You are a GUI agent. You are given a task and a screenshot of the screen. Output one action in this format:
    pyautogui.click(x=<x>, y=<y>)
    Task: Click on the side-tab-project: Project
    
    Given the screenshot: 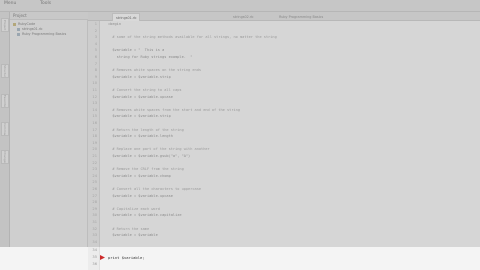 What is the action you would take?
    pyautogui.click(x=5, y=25)
    